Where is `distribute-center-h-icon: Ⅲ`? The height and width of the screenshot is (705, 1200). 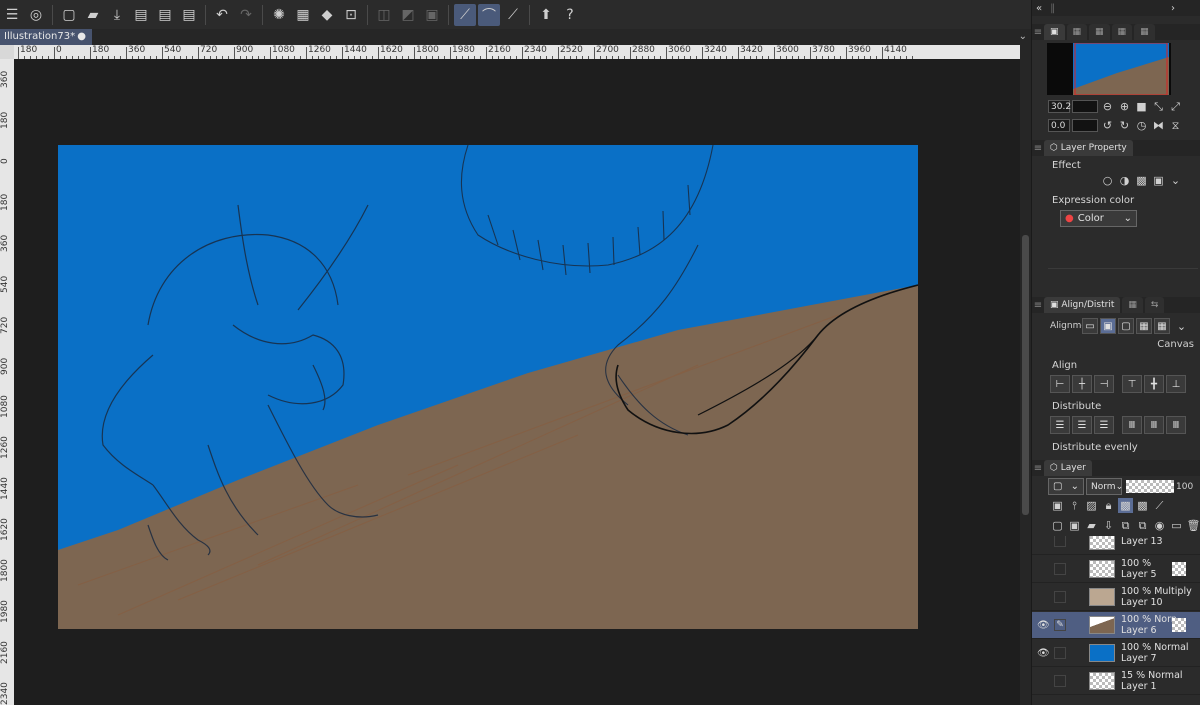
distribute-center-h-icon: Ⅲ is located at coordinates (1154, 425).